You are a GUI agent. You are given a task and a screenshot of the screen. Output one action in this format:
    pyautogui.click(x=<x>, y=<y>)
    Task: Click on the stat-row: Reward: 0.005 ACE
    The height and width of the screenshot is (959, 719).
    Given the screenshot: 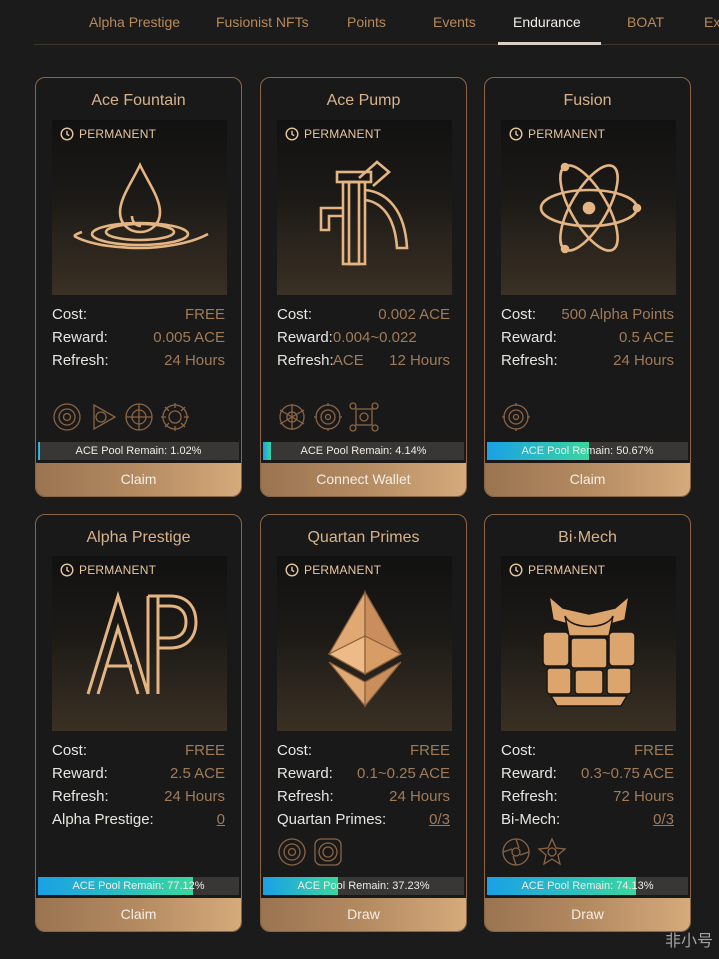 What is the action you would take?
    pyautogui.click(x=138, y=337)
    